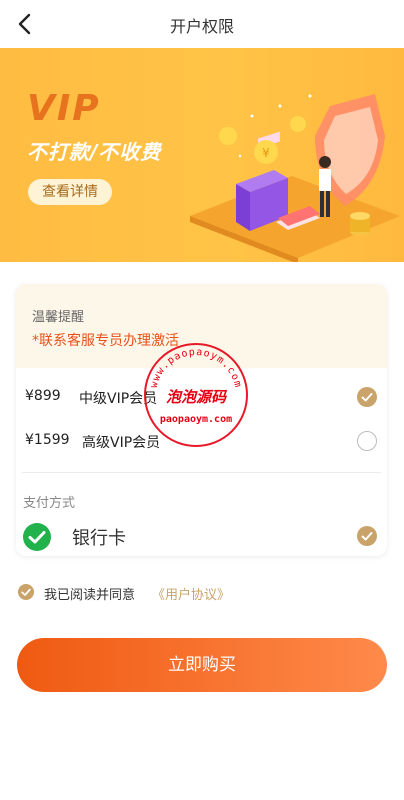  Describe the element at coordinates (99, 538) in the screenshot. I see `payment-method-label: 银行卡` at that location.